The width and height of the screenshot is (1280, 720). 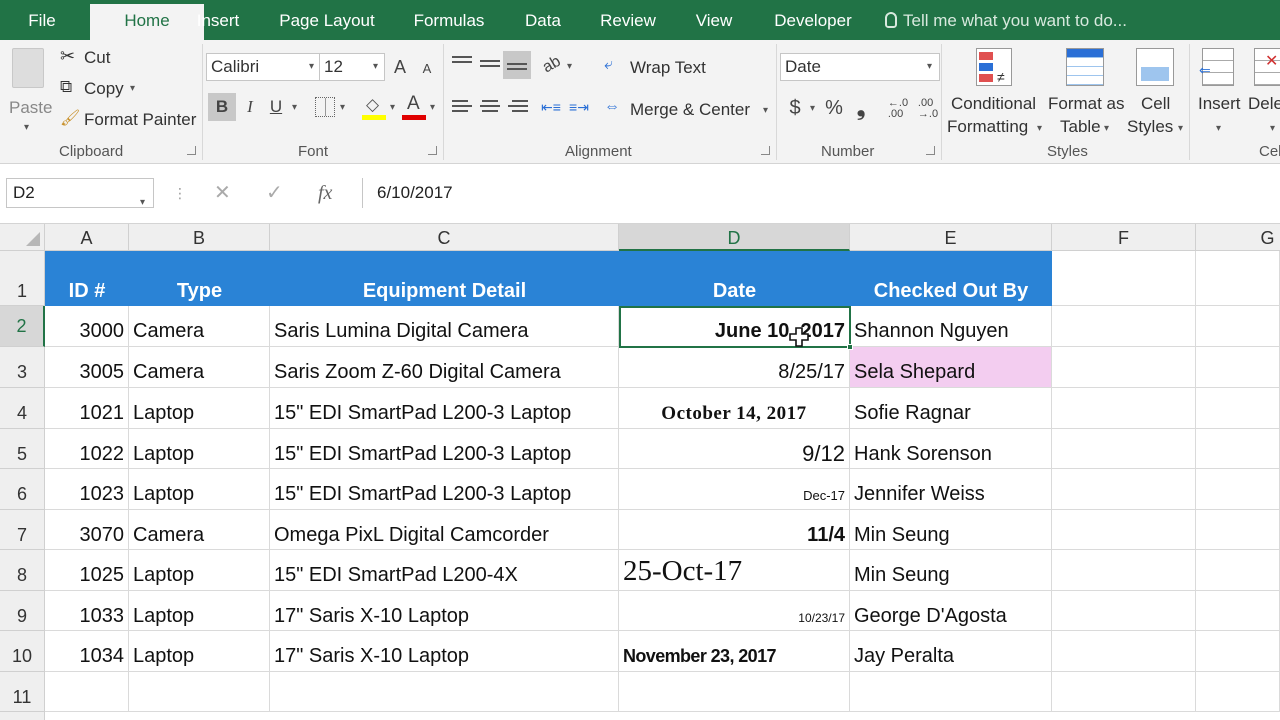 What do you see at coordinates (951, 449) in the screenshot?
I see `cell-checked-out-by: Hank Sorenson` at bounding box center [951, 449].